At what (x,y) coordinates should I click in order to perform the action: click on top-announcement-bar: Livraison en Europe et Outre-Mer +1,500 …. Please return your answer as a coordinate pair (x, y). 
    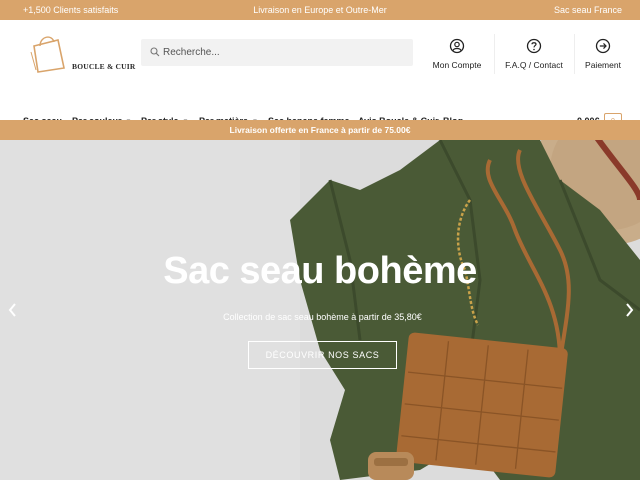
    Looking at the image, I should click on (320, 10).